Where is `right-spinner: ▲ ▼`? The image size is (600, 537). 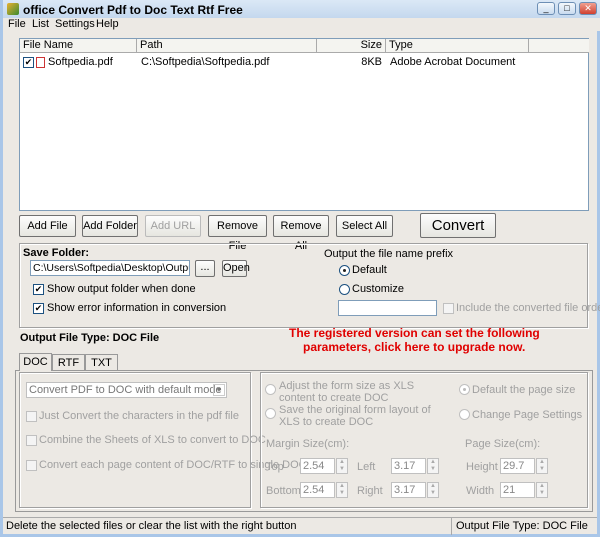 right-spinner: ▲ ▼ is located at coordinates (433, 490).